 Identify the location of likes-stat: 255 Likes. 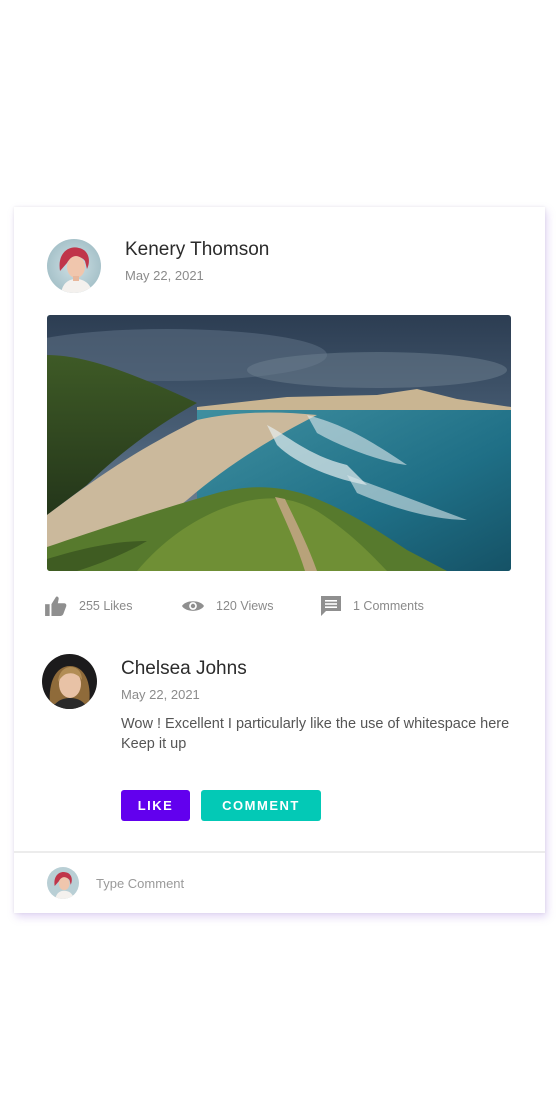
(89, 606).